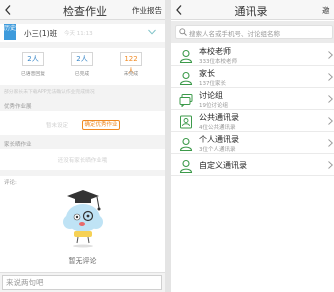 The image size is (334, 292). I want to click on search-icon, so click(183, 32).